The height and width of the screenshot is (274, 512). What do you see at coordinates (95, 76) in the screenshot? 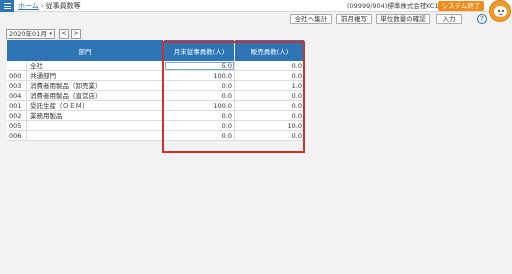
I see `dept-name: 共通部門` at bounding box center [95, 76].